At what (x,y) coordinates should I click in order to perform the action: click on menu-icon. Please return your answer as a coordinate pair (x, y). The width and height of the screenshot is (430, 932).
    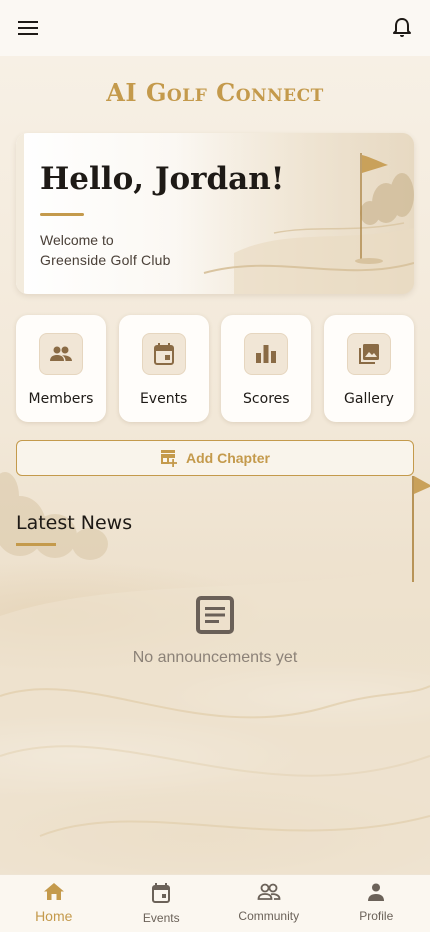
    Looking at the image, I should click on (28, 28).